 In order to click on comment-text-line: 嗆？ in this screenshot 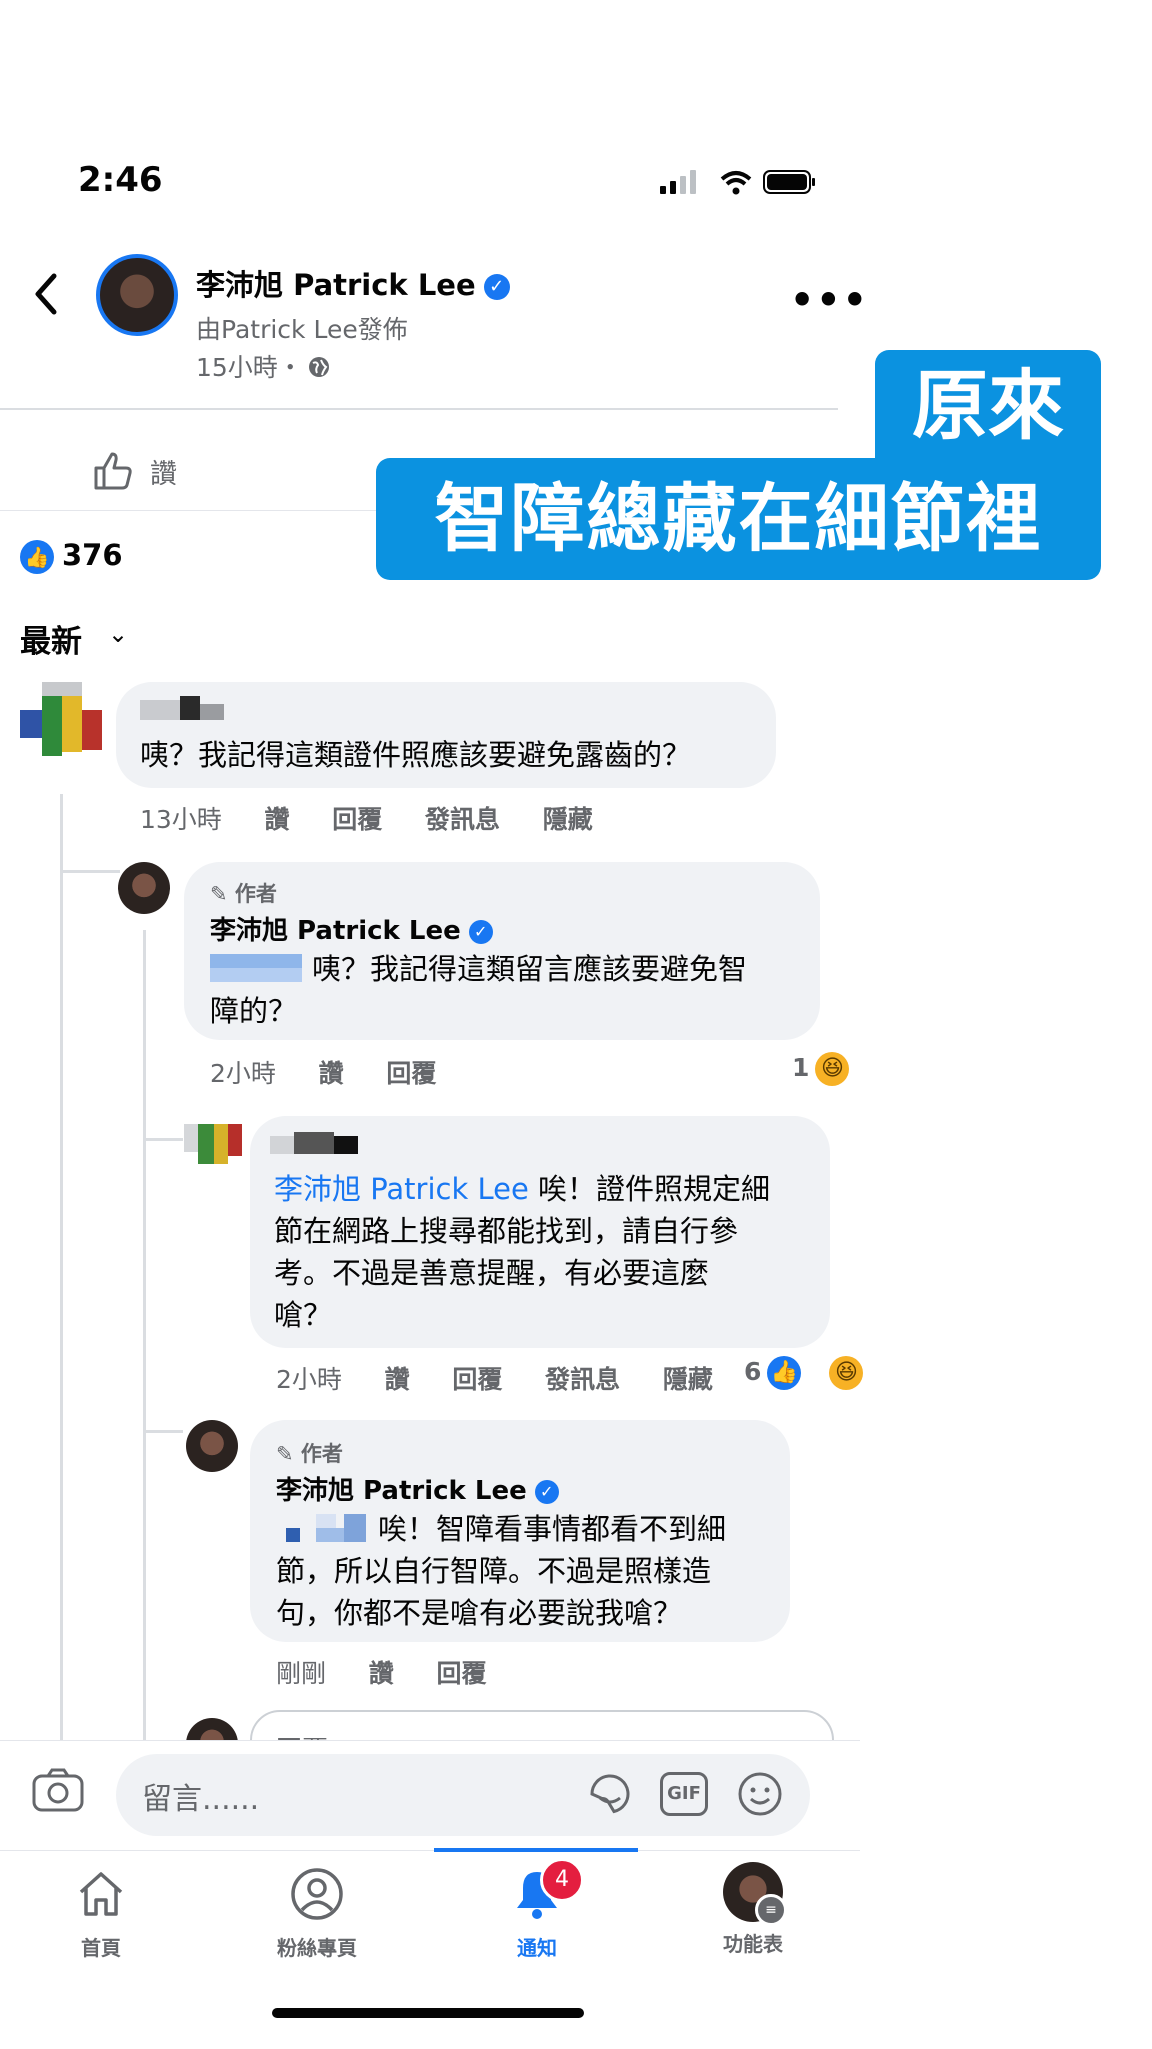, I will do `click(303, 1315)`.